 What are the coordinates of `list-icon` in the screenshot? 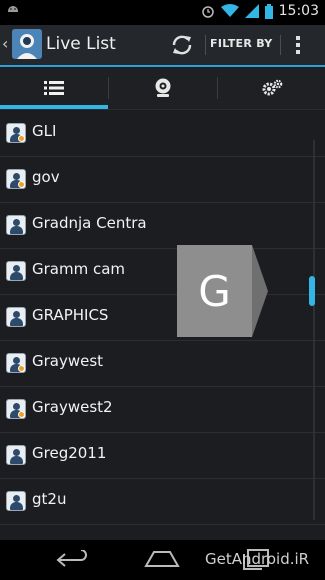 It's located at (54, 88).